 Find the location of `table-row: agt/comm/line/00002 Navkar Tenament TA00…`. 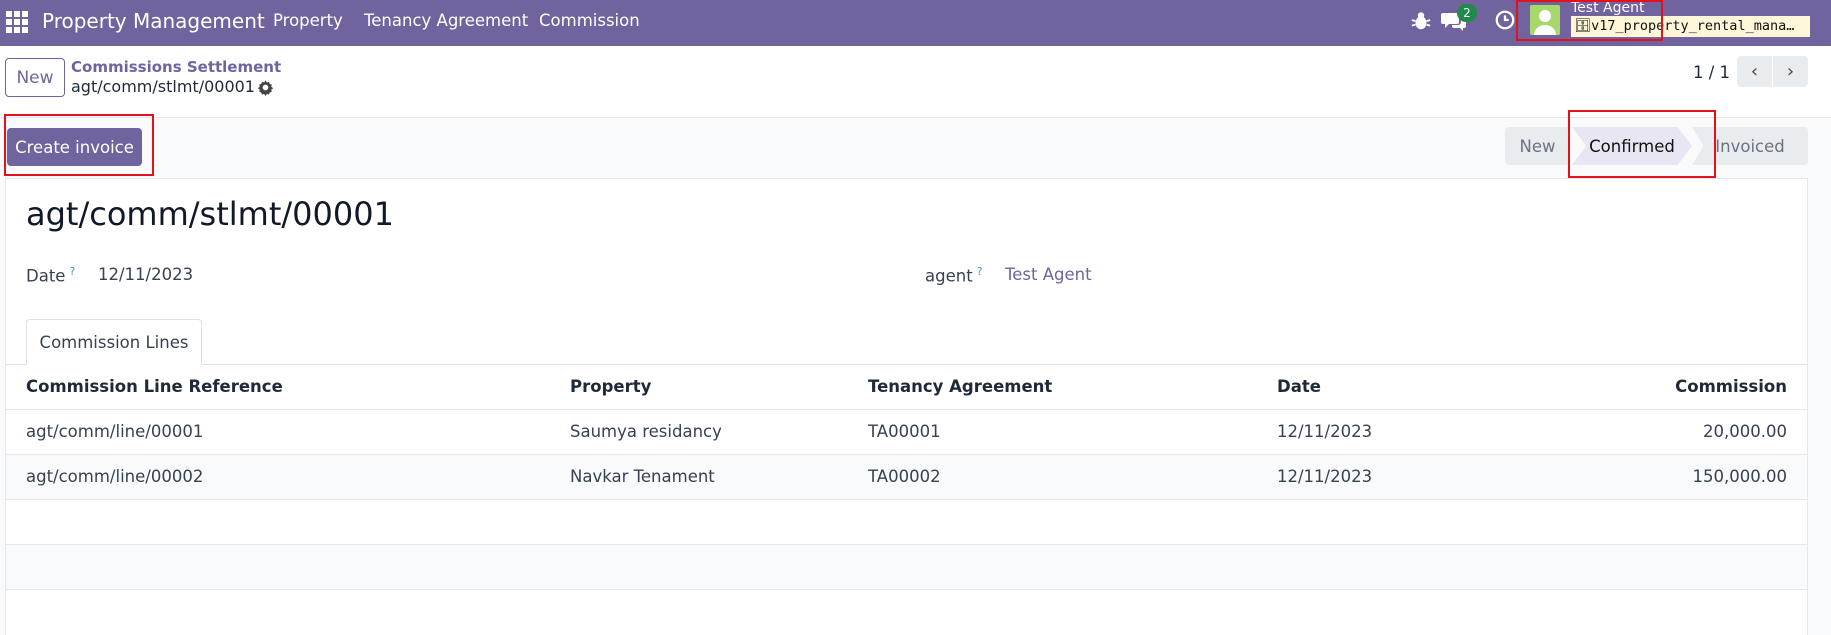

table-row: agt/comm/line/00002 Navkar Tenament TA00… is located at coordinates (906, 476).